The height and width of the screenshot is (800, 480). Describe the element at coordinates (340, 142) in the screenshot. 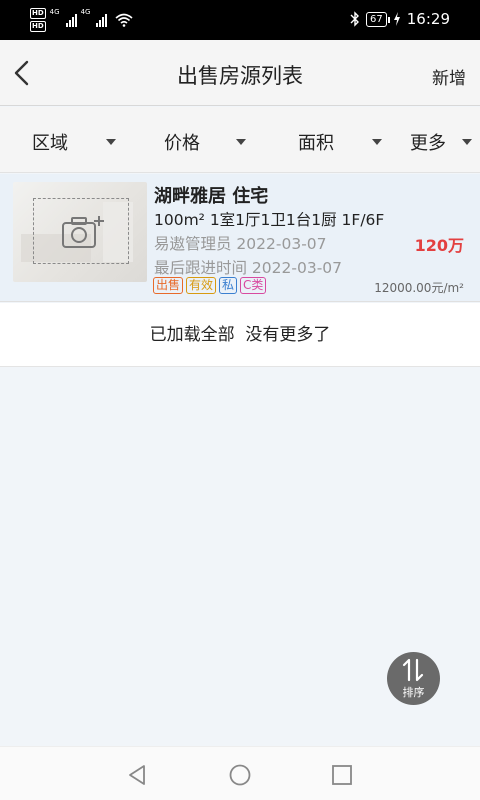

I see `filter-size: 面积` at that location.